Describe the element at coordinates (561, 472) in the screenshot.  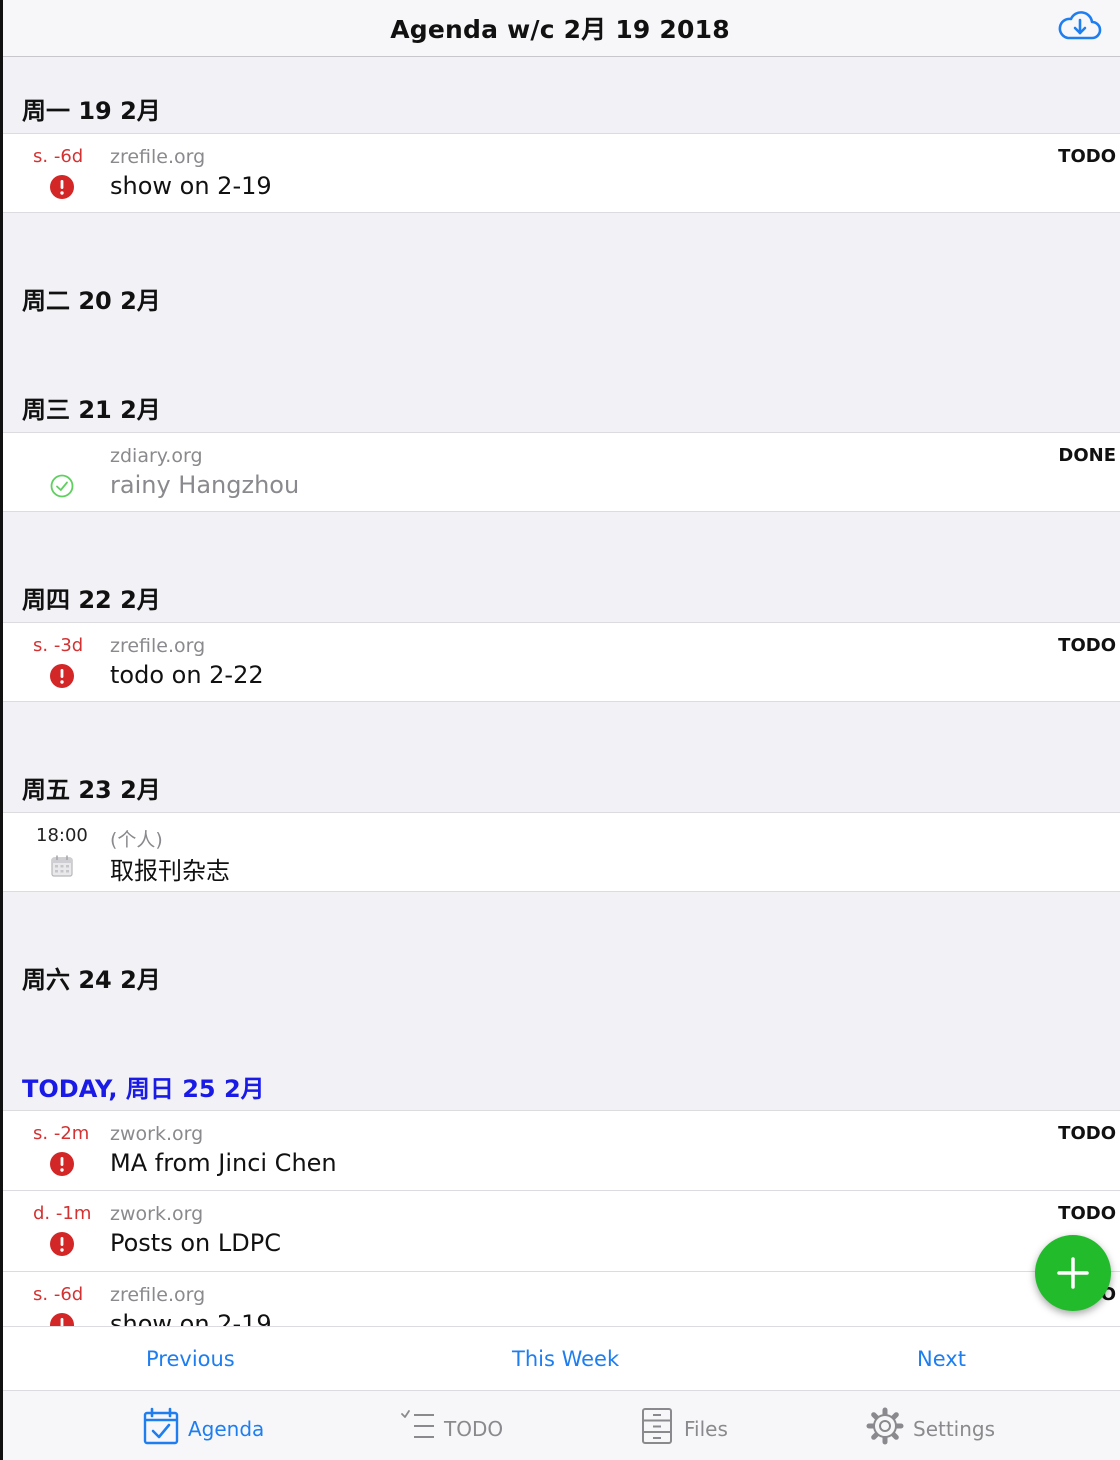
I see `agenda-item: zdiary.org rainy Hangzhou DONE` at that location.